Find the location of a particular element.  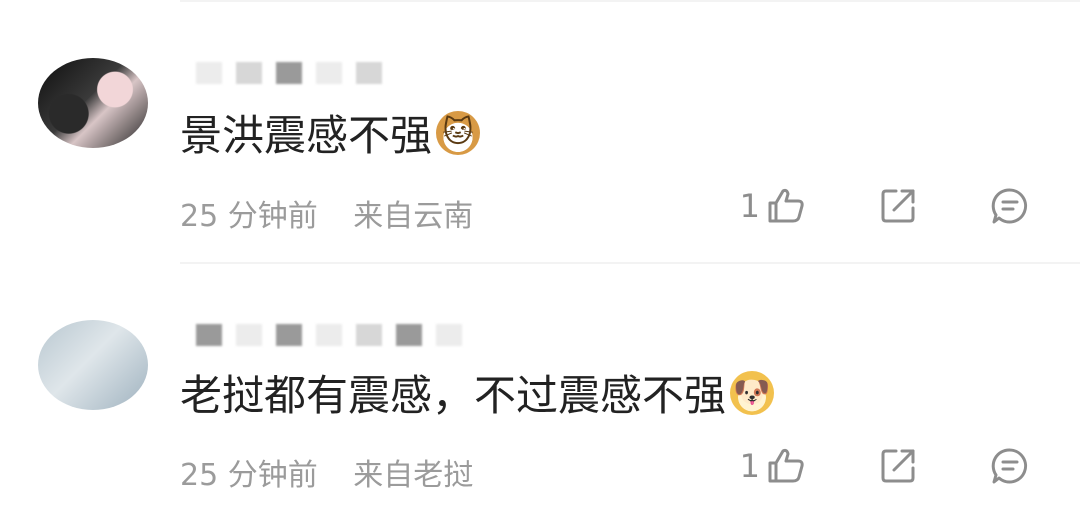

comment-location: 来自云南 is located at coordinates (413, 216).